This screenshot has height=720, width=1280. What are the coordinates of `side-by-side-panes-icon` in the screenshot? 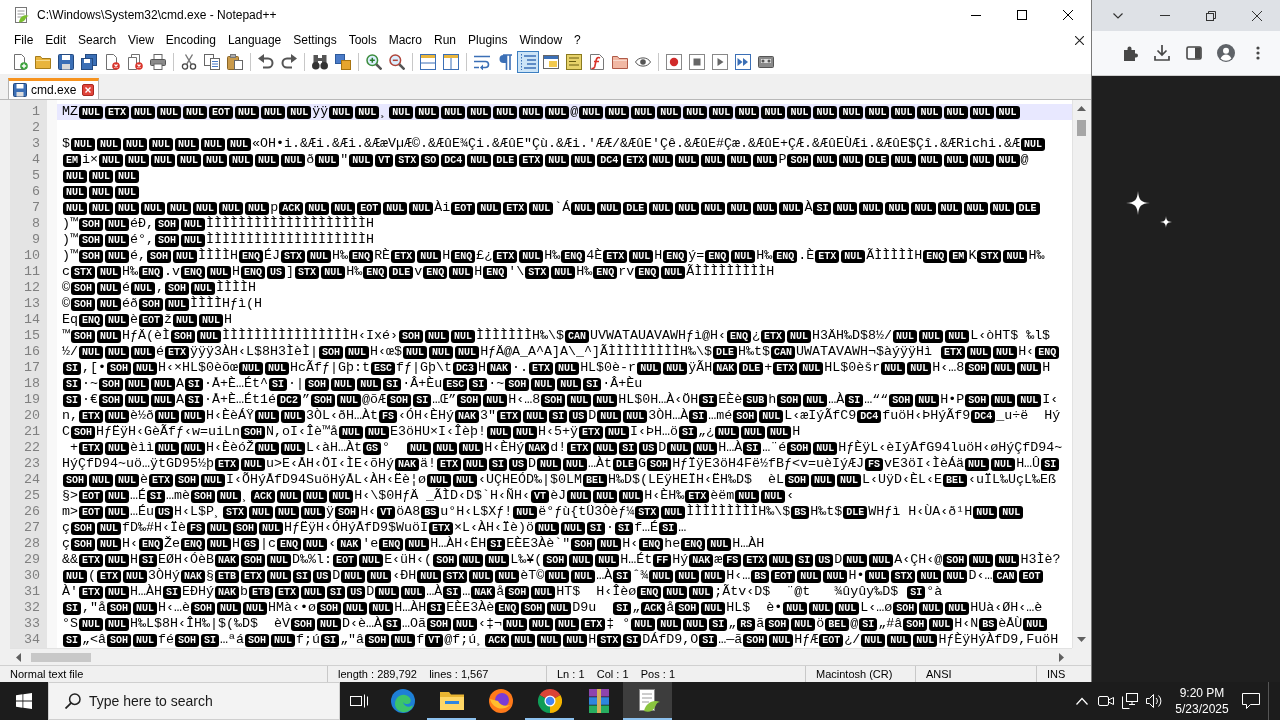 It's located at (450, 62).